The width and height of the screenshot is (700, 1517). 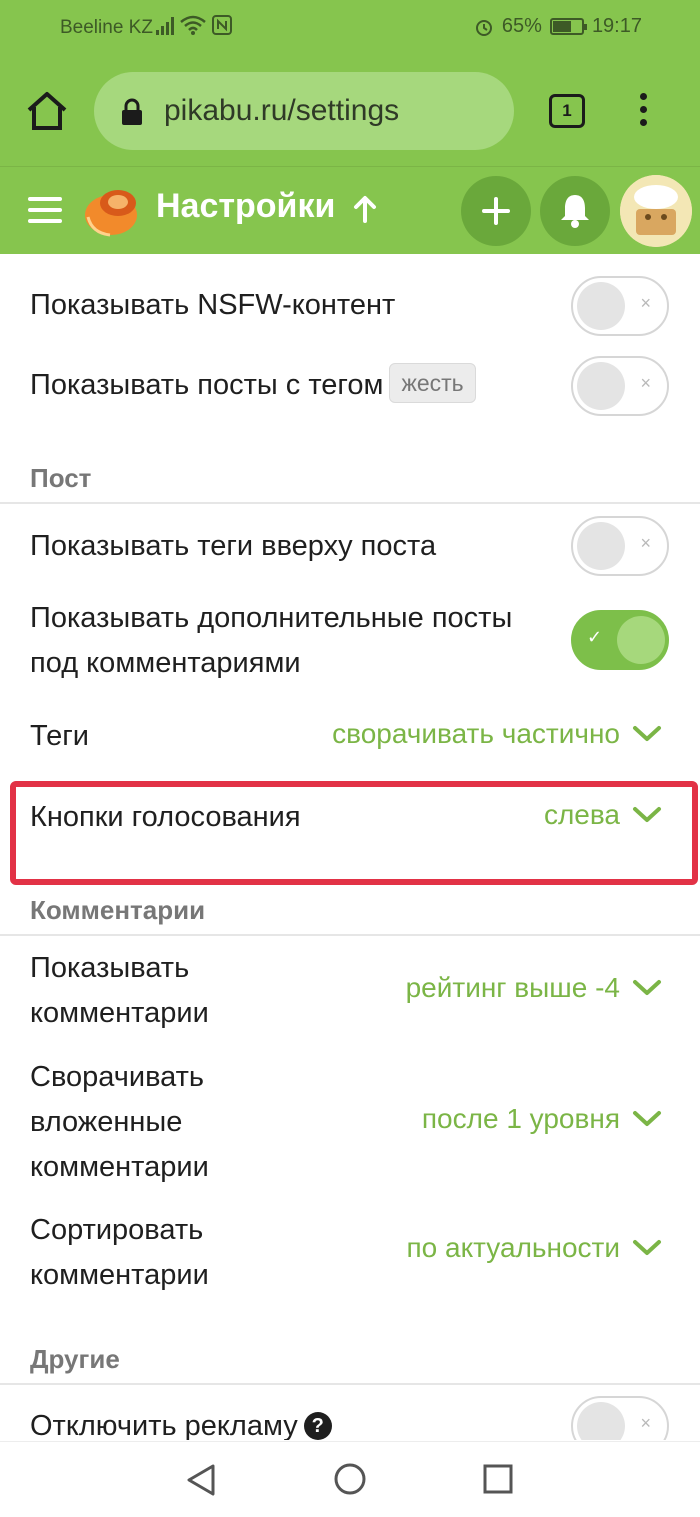 I want to click on avatar, so click(x=656, y=211).